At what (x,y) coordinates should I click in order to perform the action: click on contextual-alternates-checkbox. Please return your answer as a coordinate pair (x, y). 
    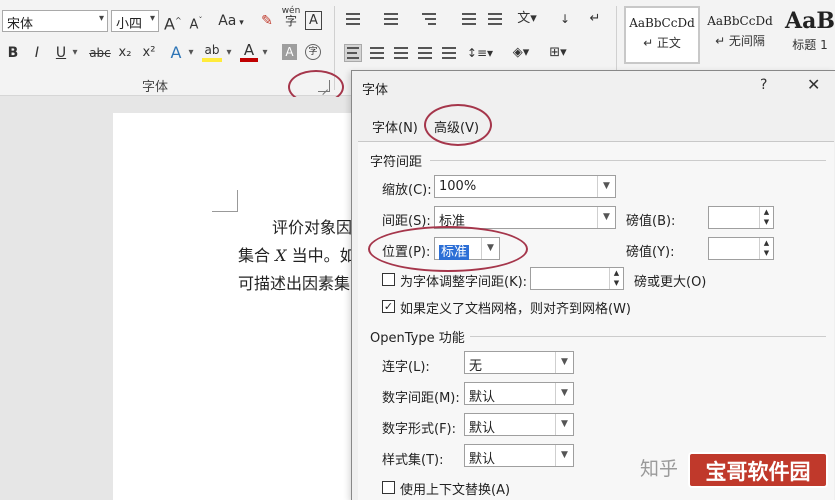
    Looking at the image, I should click on (388, 487).